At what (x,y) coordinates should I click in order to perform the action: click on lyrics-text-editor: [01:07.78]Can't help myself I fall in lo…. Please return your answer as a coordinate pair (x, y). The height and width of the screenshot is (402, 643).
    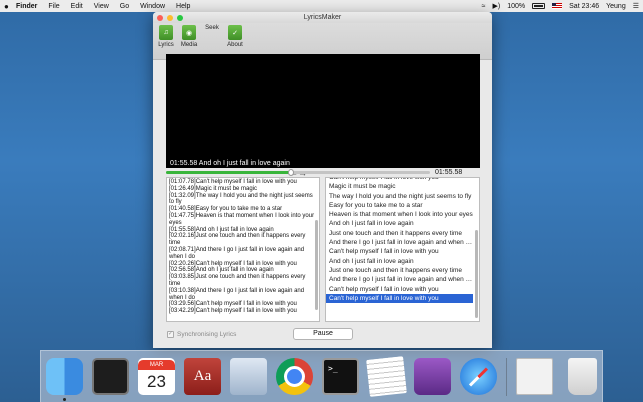
    Looking at the image, I should click on (243, 249).